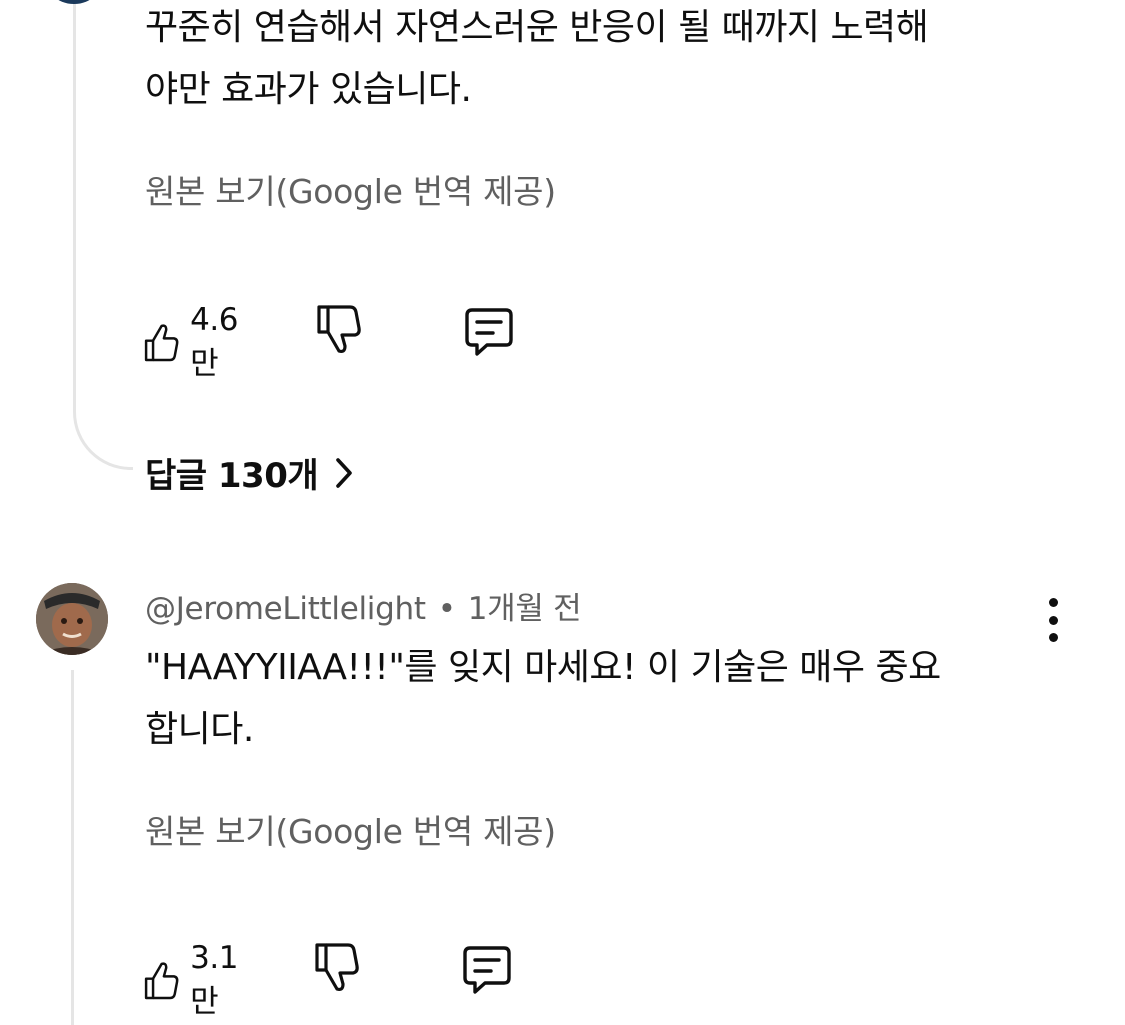  What do you see at coordinates (543, 667) in the screenshot?
I see `comment-text-line: "HAAYYIIAA!!!"를 잊지 마세요! 이 기술은 매우 중요` at bounding box center [543, 667].